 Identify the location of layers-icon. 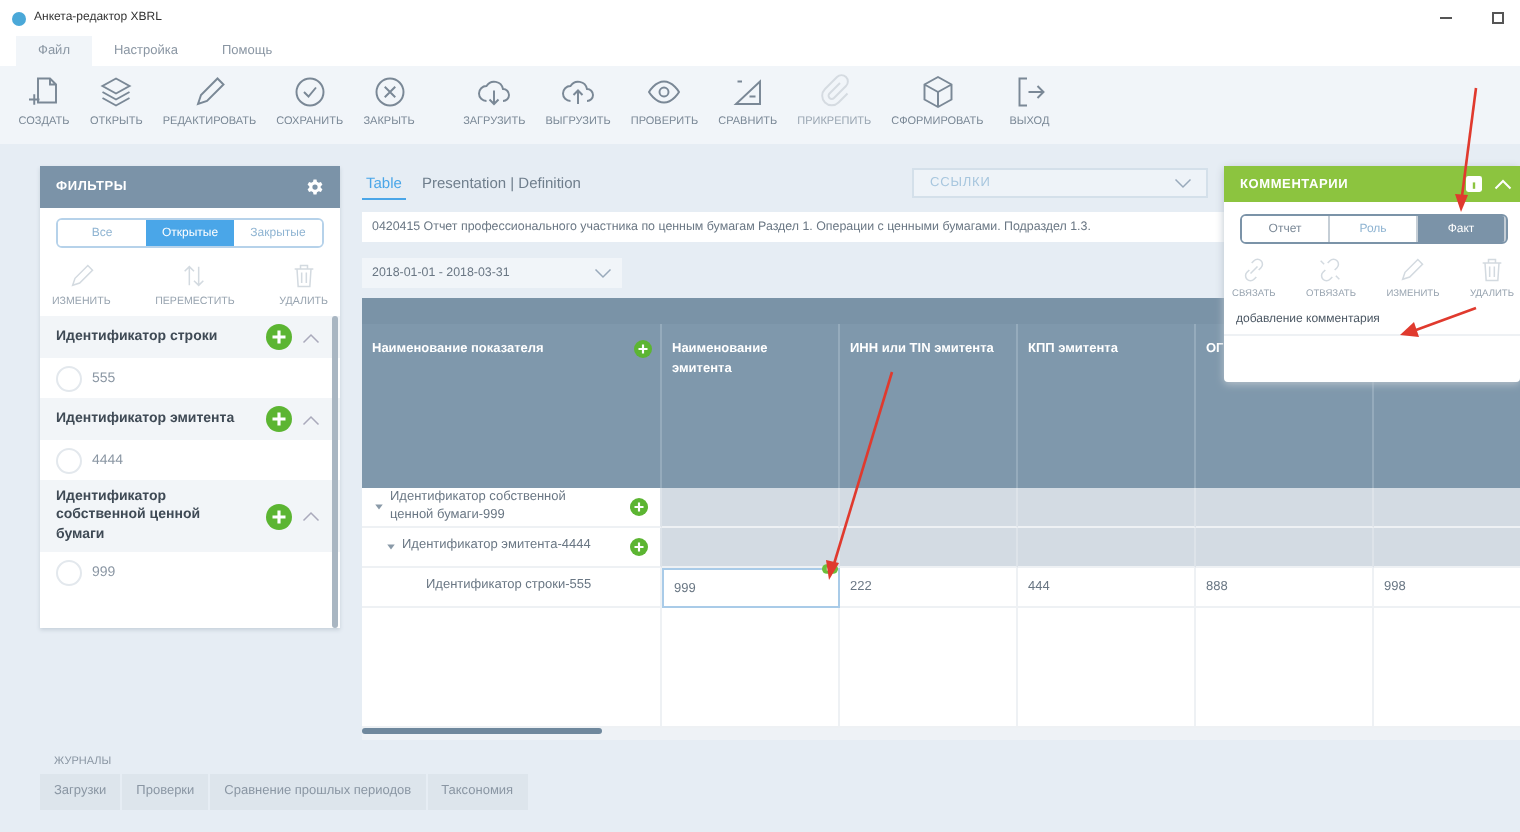
(116, 92).